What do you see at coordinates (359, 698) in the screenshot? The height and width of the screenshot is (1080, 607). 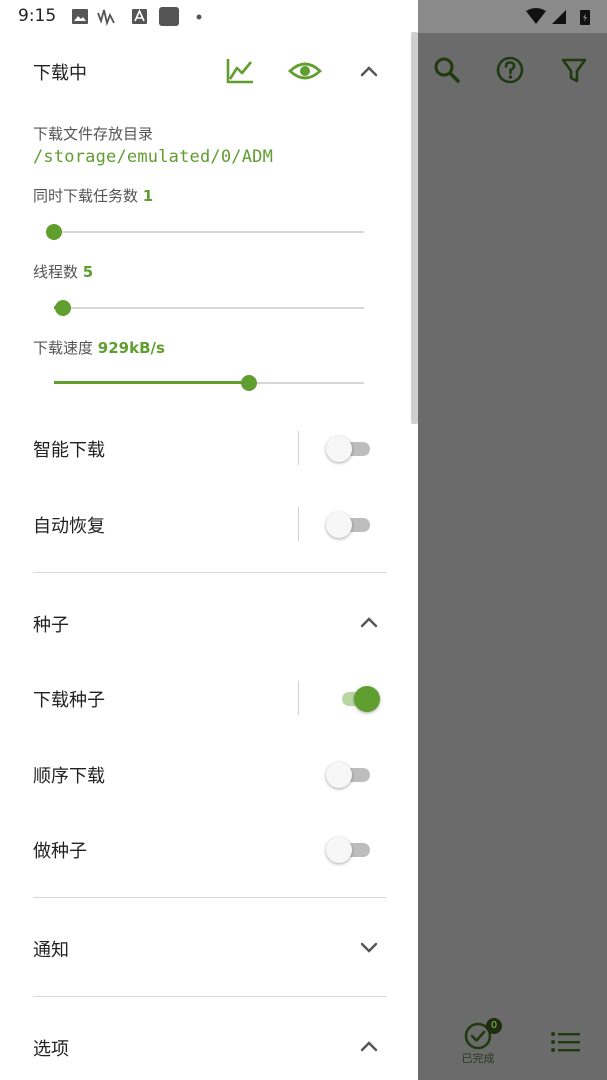 I see `download-torrent-switch` at bounding box center [359, 698].